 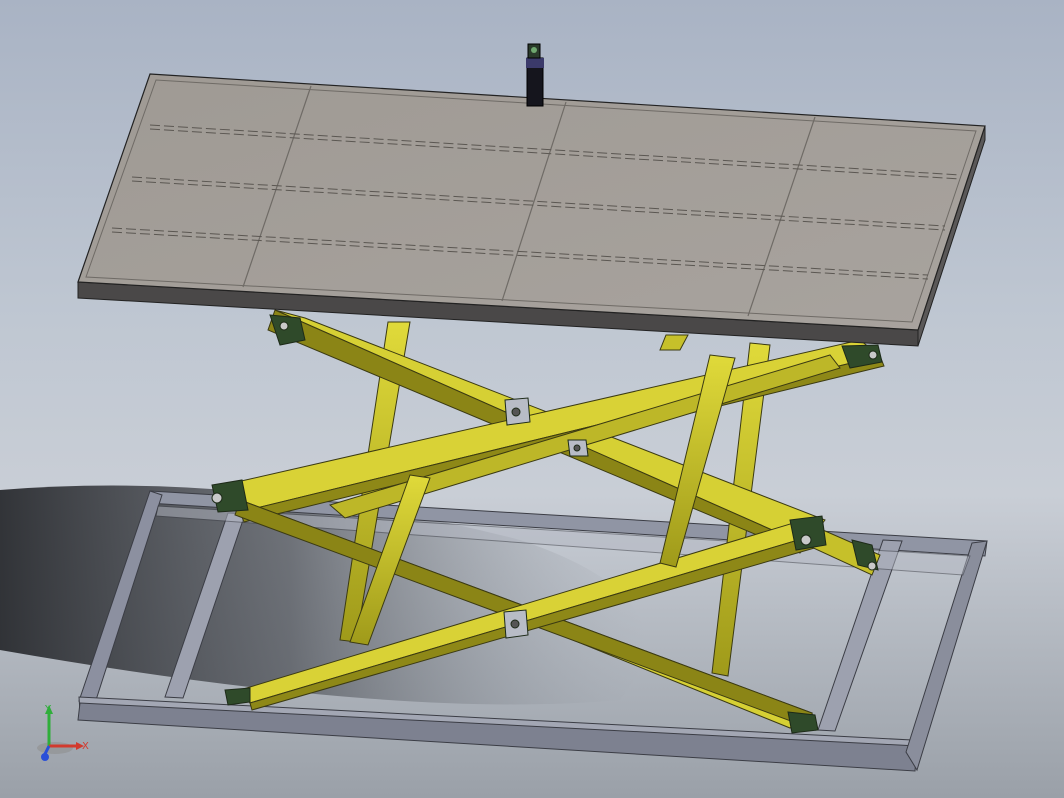 What do you see at coordinates (85, 746) in the screenshot?
I see `triad-x-label: X` at bounding box center [85, 746].